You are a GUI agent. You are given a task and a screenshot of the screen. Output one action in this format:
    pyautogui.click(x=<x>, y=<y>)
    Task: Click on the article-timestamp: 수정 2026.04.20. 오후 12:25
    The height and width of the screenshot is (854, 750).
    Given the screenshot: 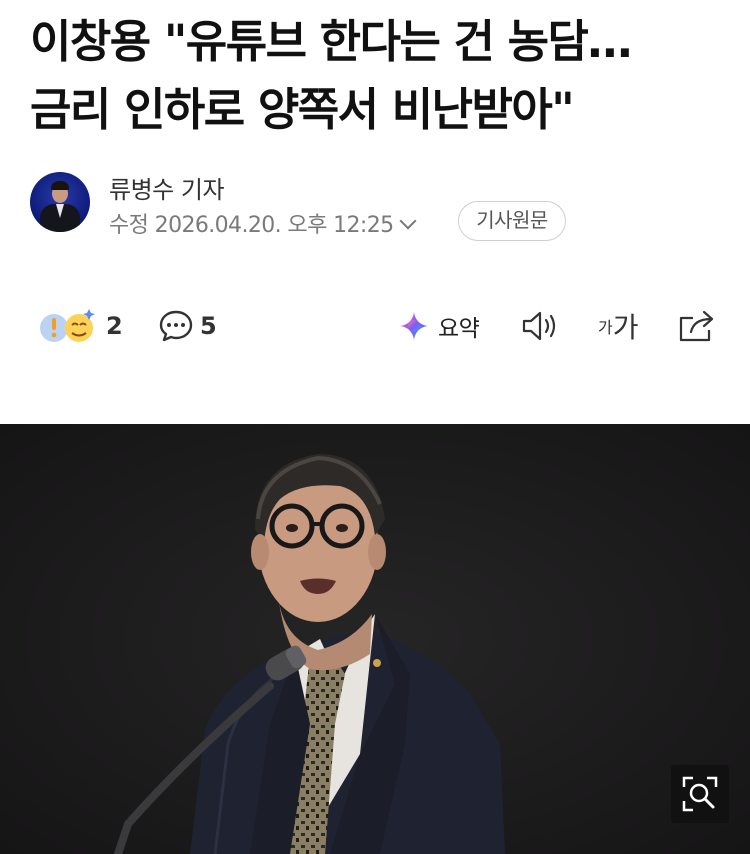 What is the action you would take?
    pyautogui.click(x=262, y=223)
    